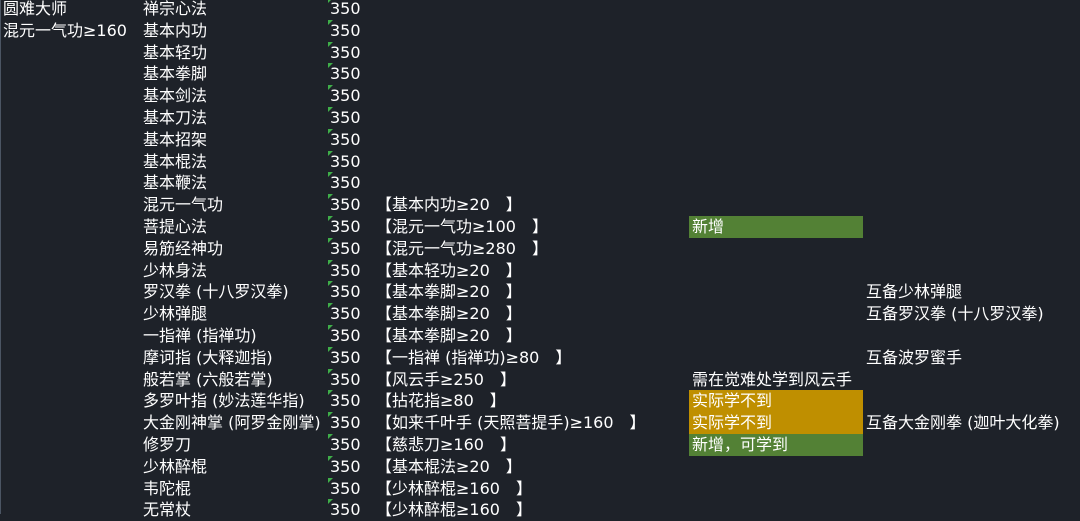 This screenshot has height=521, width=1080. I want to click on requirement-cell: 【如来千叶手 (天照菩提手)≥160 】, so click(532, 423).